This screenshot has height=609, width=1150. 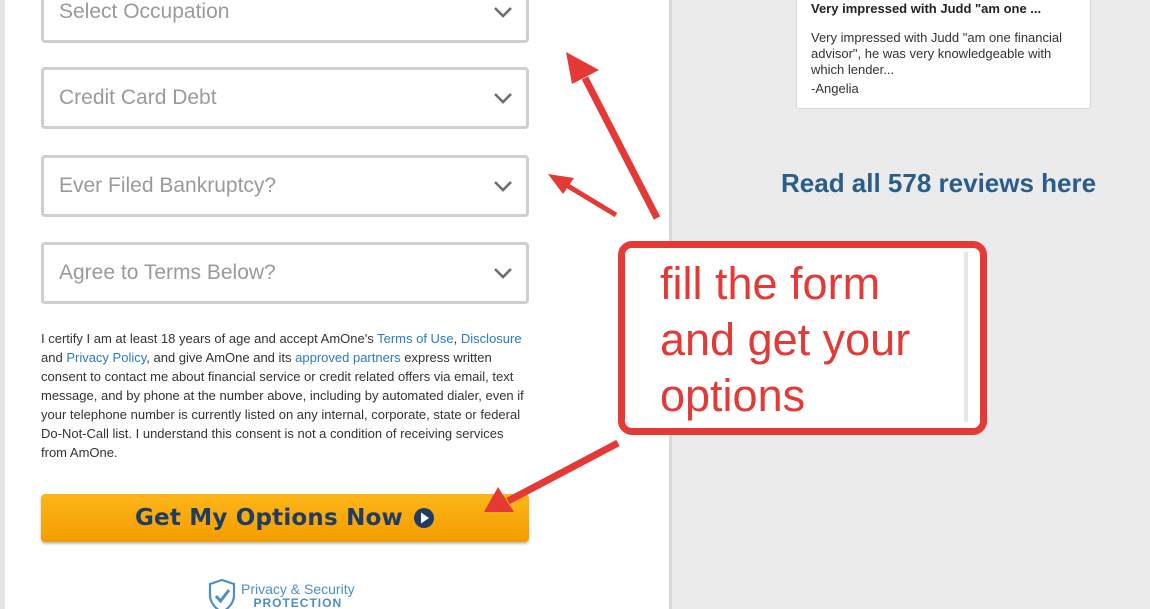 I want to click on credit-card-debt-select: Credit Card Debt, so click(x=285, y=98).